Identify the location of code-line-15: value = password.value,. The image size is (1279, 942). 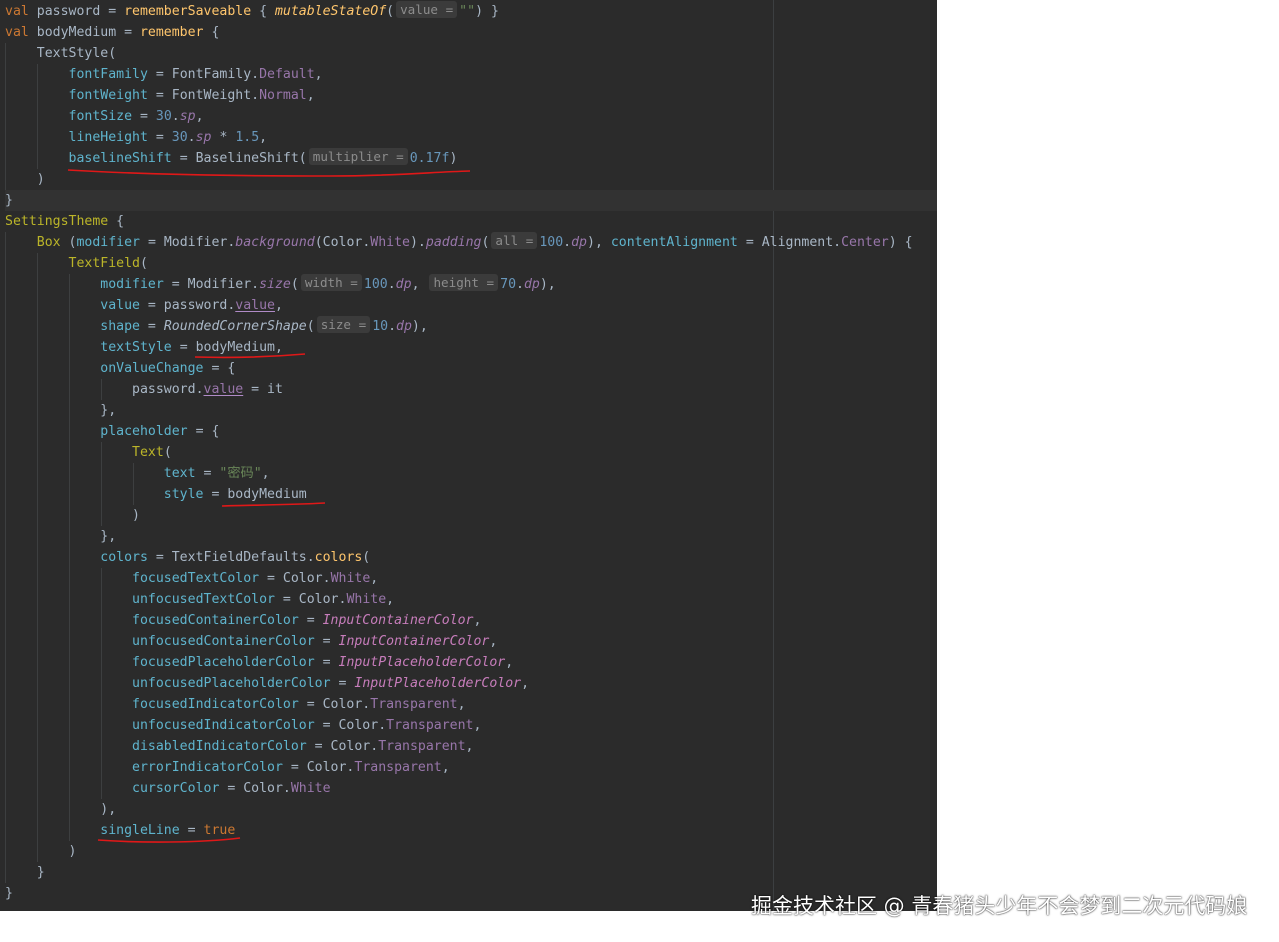
(471, 305).